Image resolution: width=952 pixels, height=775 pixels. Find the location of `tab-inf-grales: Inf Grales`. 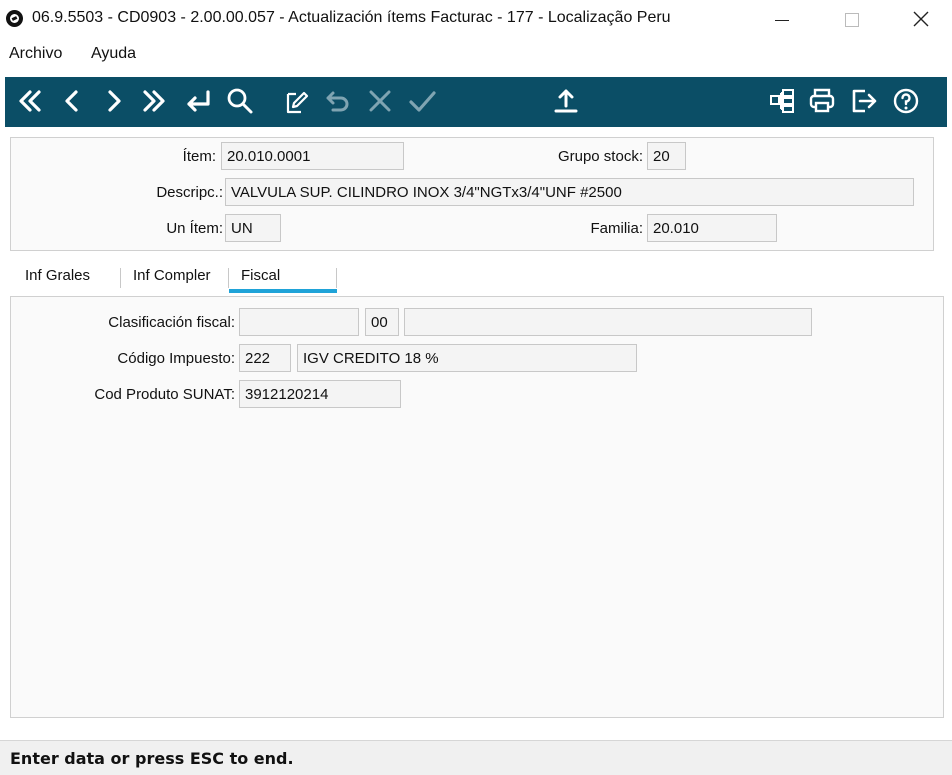

tab-inf-grales: Inf Grales is located at coordinates (57, 275).